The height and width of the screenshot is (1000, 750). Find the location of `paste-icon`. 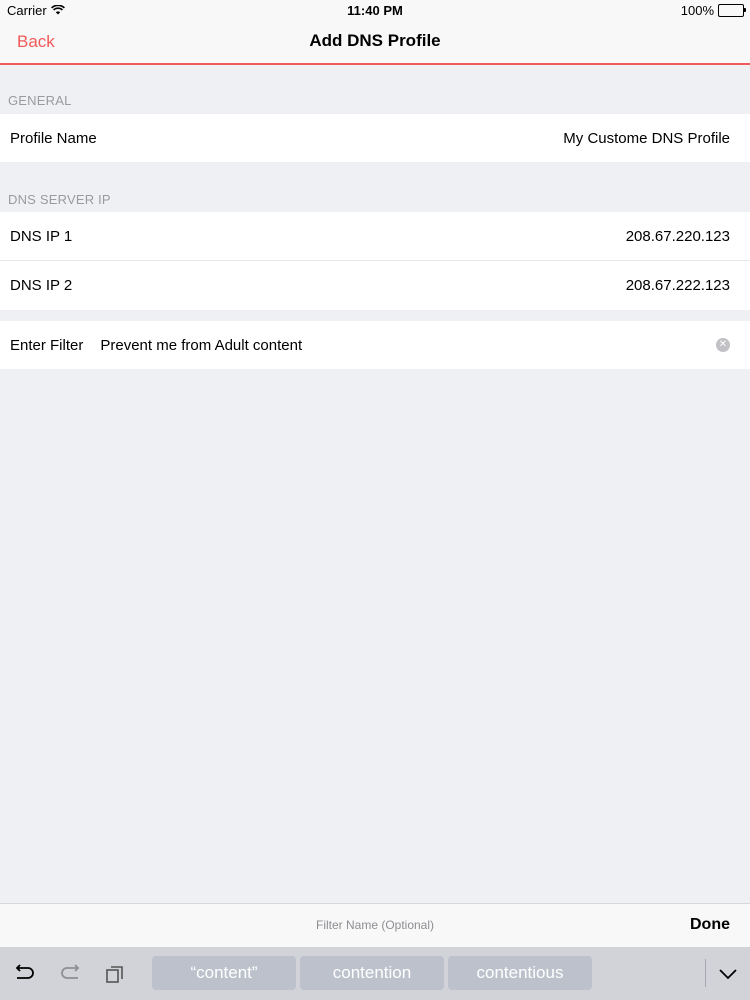

paste-icon is located at coordinates (115, 974).